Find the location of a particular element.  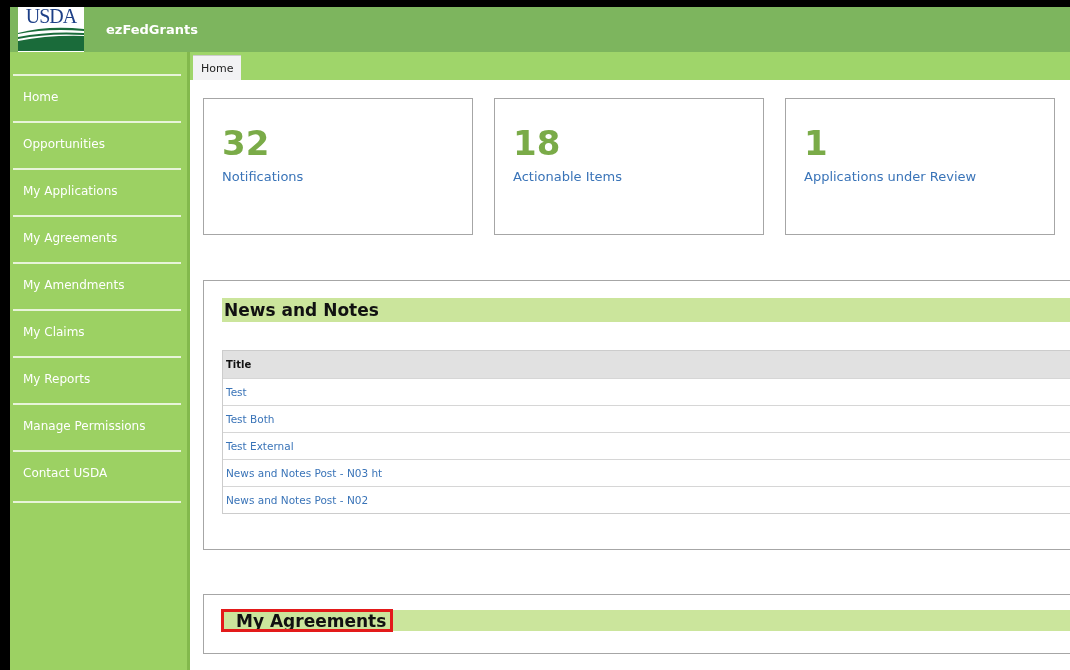

count: 18 is located at coordinates (537, 143).